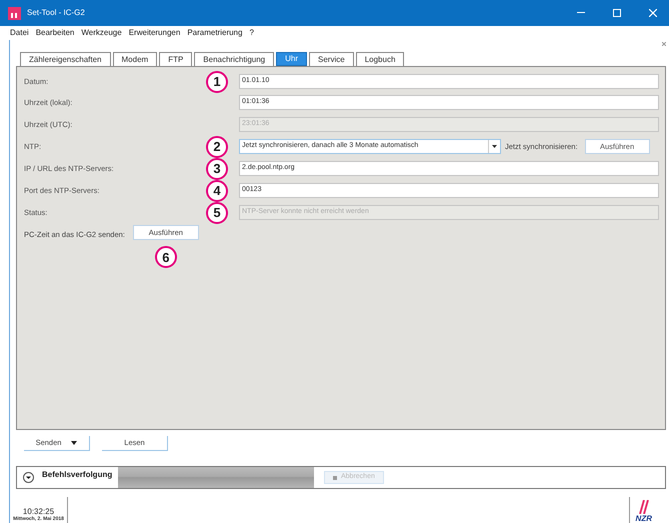 This screenshot has width=669, height=523. I want to click on logo-stripes-icon, so click(643, 507).